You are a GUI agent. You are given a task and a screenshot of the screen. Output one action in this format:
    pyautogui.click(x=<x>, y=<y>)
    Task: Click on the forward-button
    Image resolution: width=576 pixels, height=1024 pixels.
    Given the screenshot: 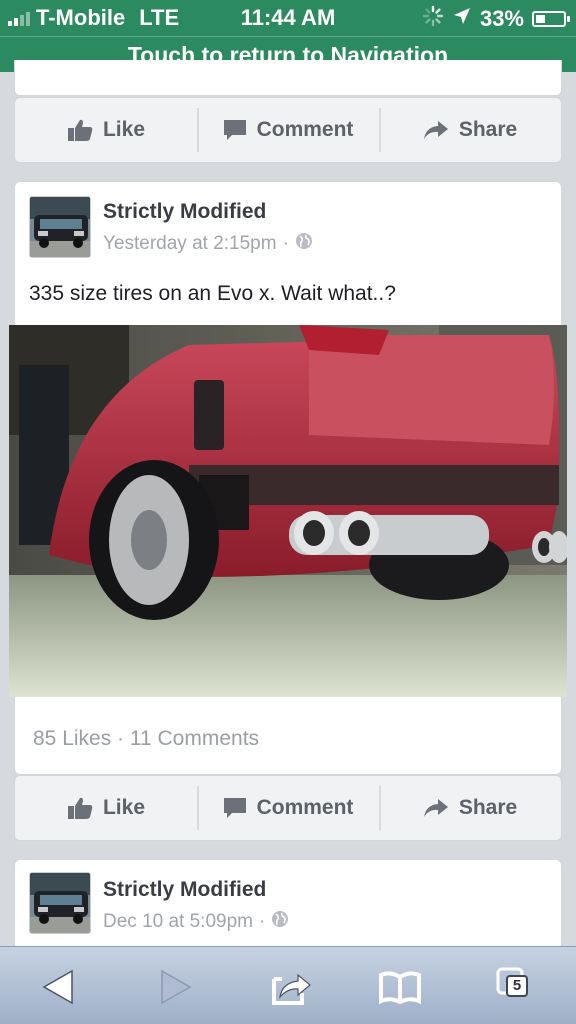 What is the action you would take?
    pyautogui.click(x=174, y=987)
    